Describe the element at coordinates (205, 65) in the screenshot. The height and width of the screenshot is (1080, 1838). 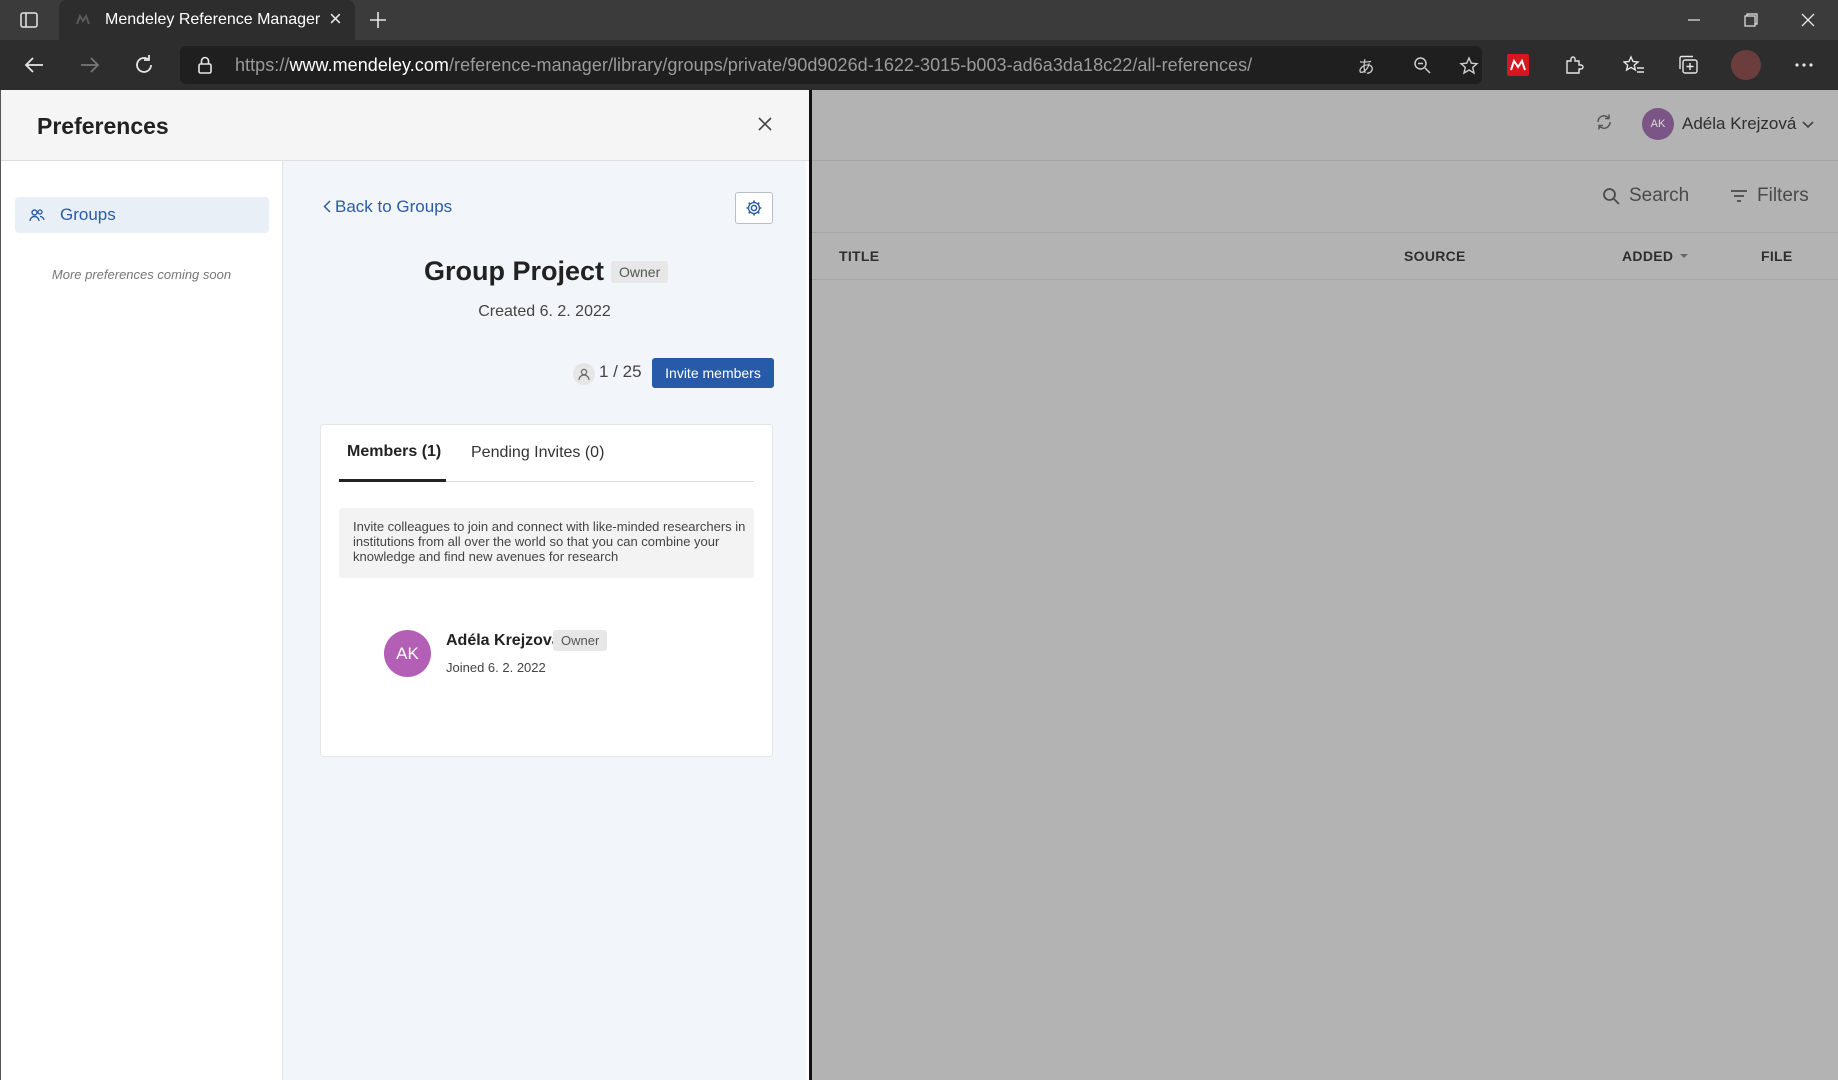
I see `lock-icon` at that location.